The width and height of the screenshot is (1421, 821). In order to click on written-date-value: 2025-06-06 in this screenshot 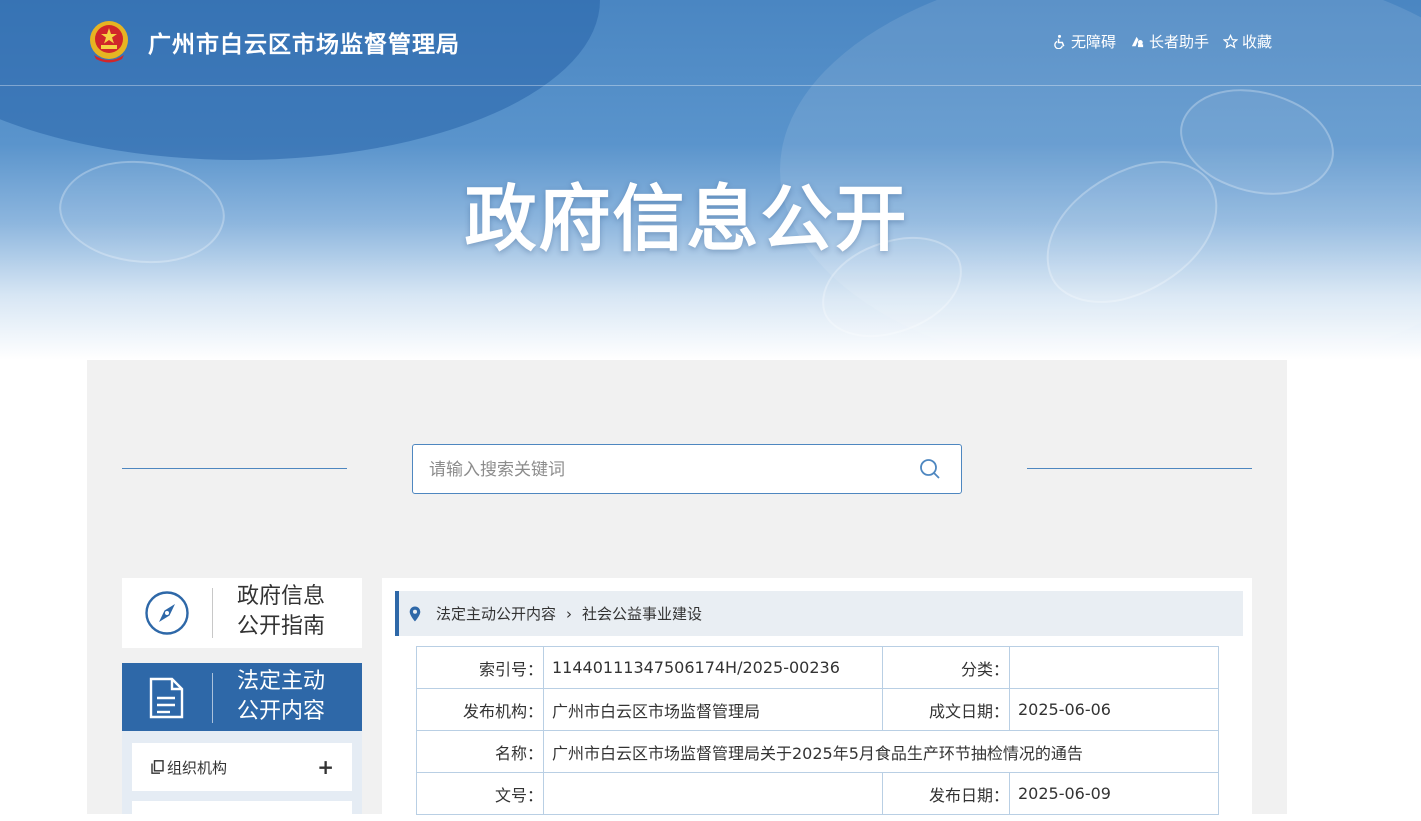, I will do `click(1114, 709)`.